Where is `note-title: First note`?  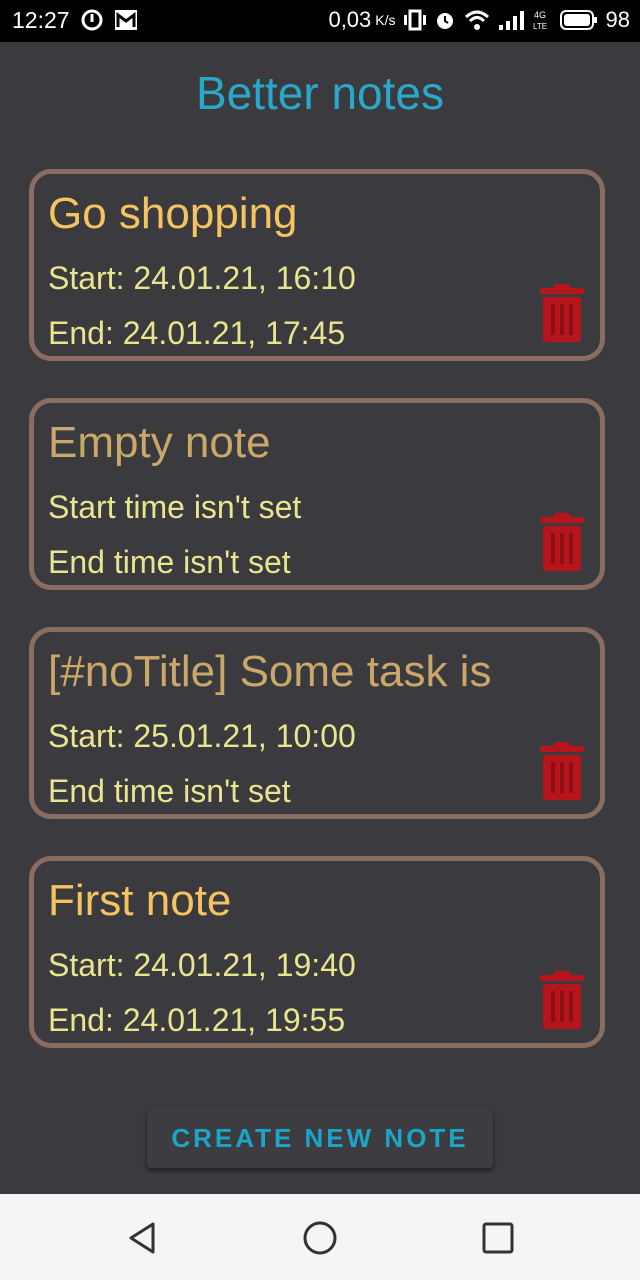
note-title: First note is located at coordinates (140, 900).